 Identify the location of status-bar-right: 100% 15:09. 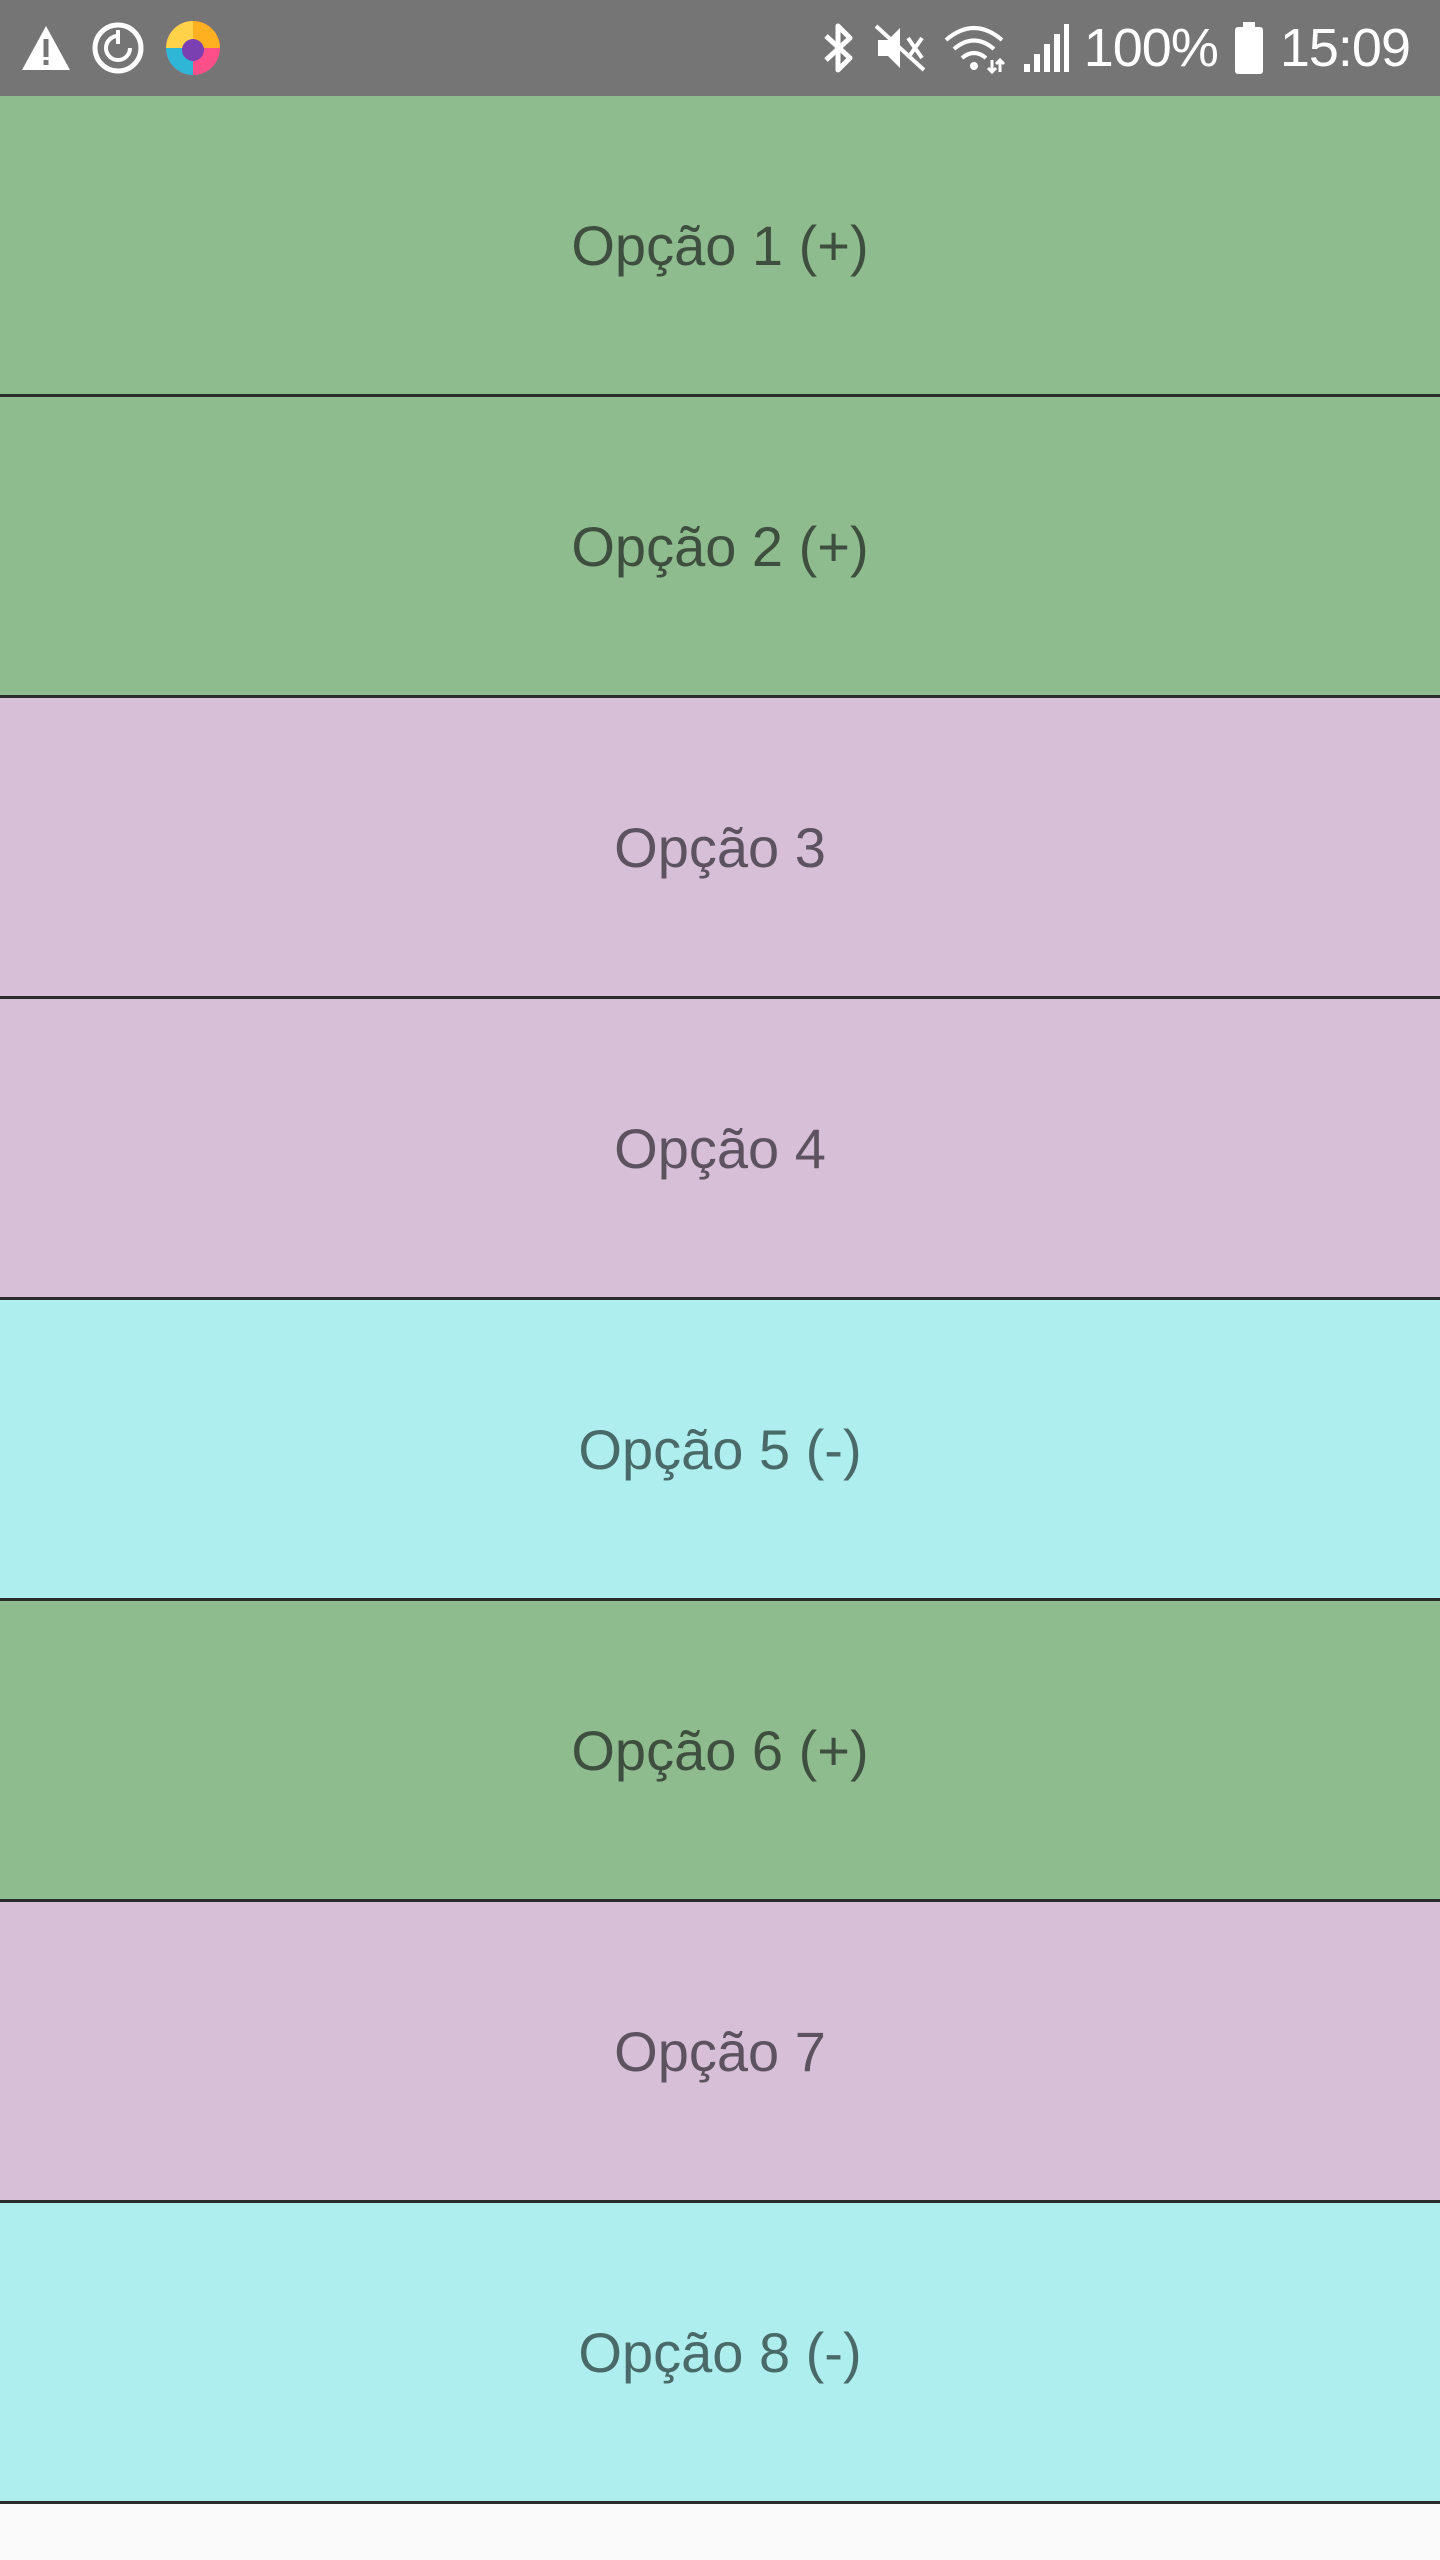
(1115, 48).